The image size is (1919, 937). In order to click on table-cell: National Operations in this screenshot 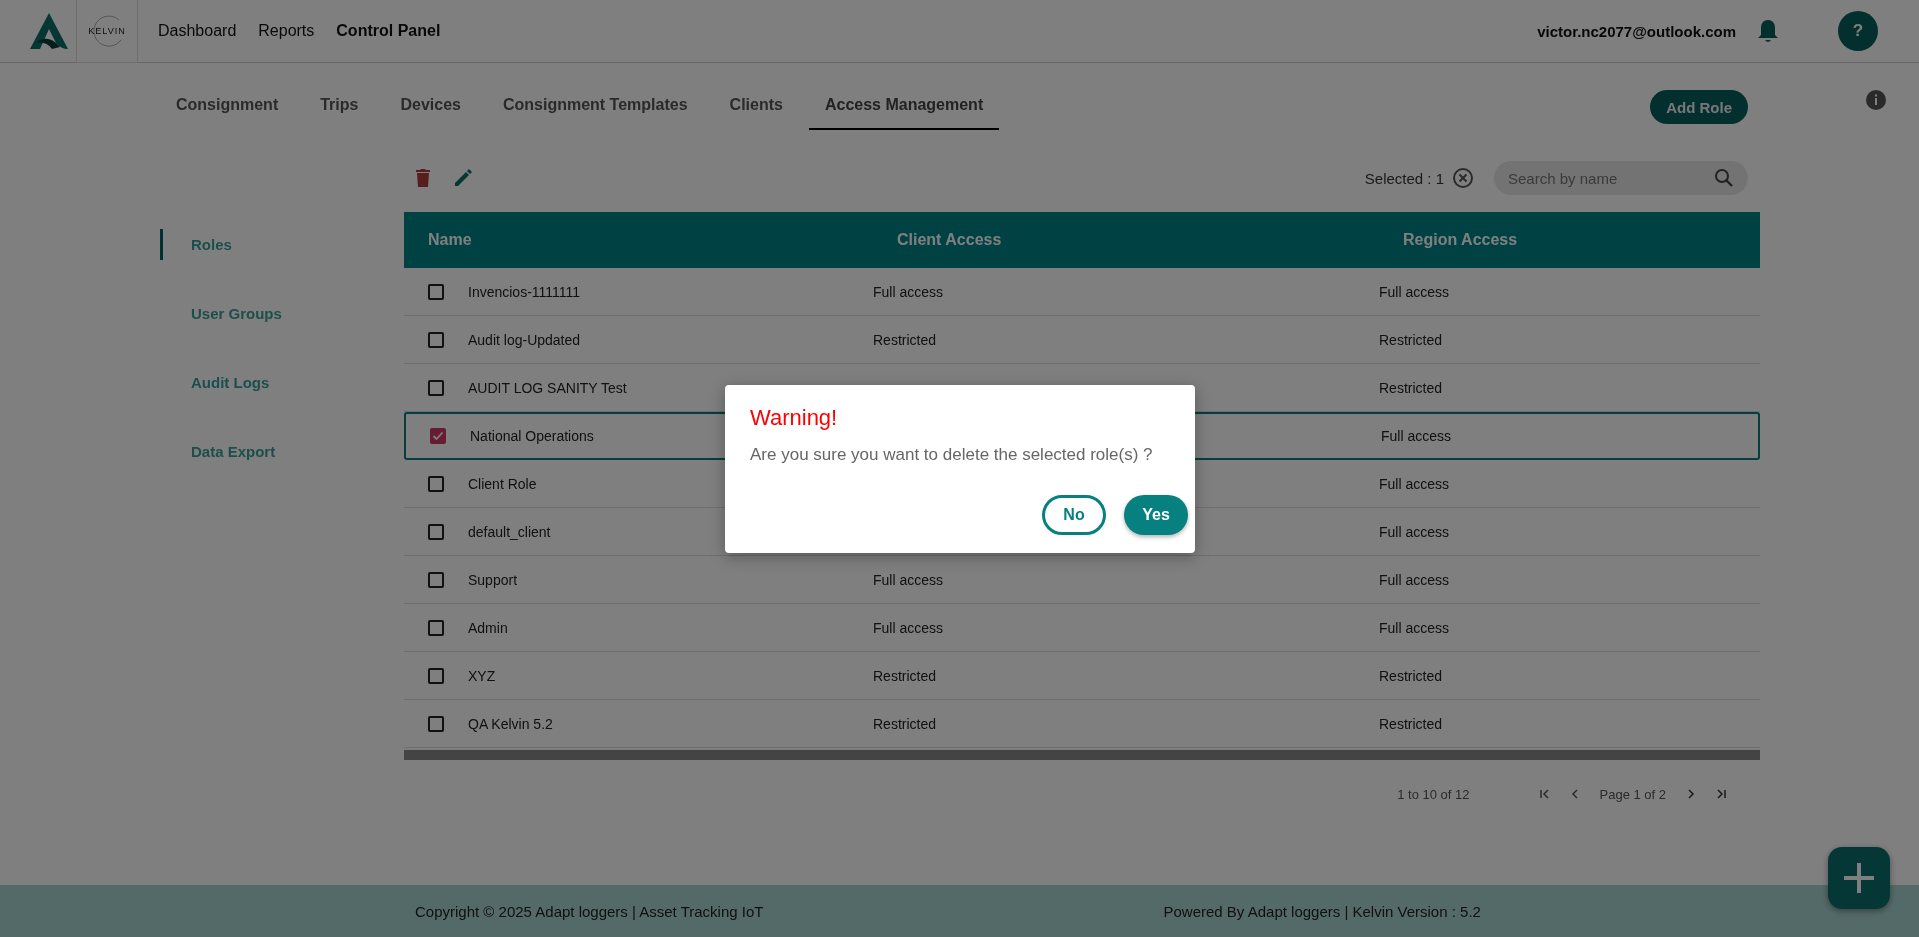, I will do `click(532, 436)`.